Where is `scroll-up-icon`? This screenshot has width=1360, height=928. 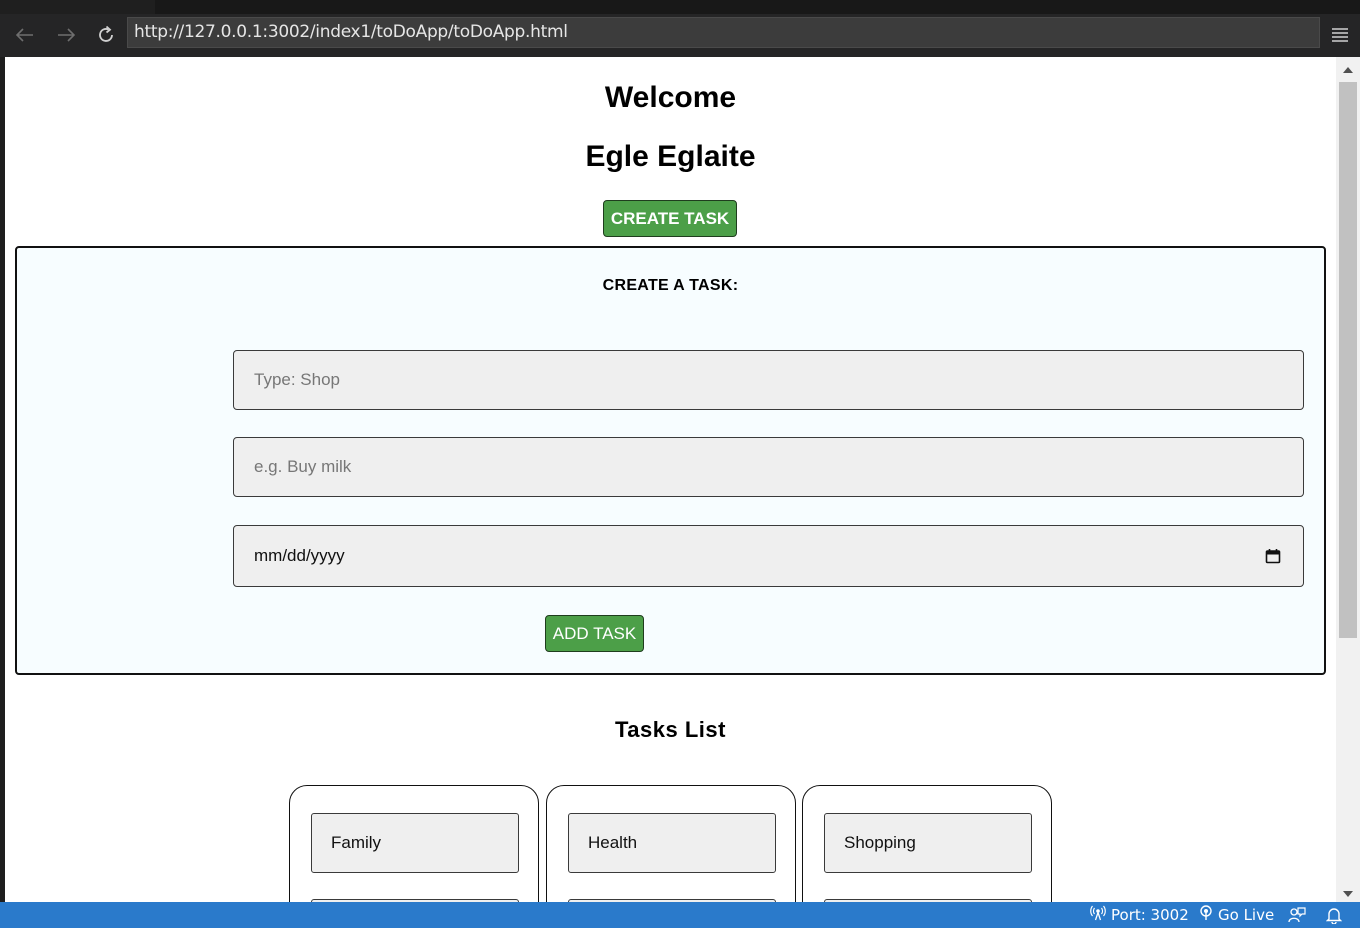 scroll-up-icon is located at coordinates (1348, 70).